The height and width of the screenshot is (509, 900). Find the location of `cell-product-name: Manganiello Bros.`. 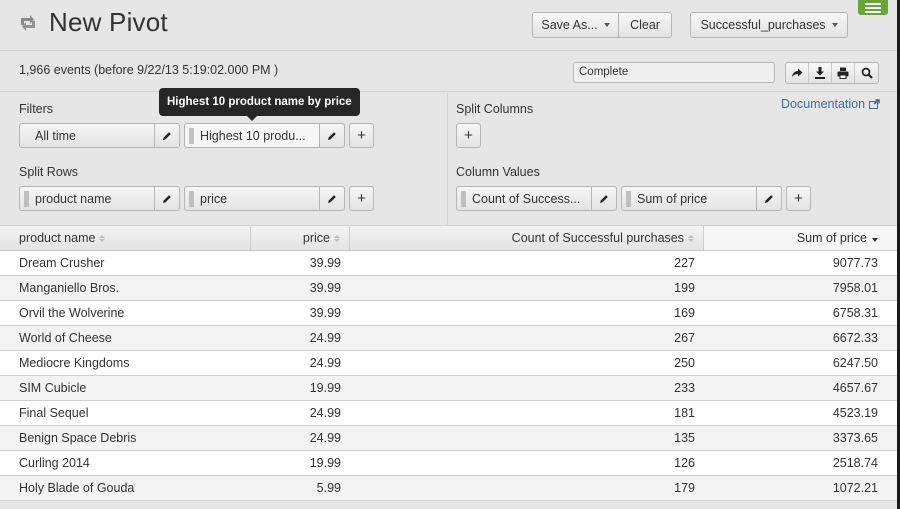

cell-product-name: Manganiello Bros. is located at coordinates (69, 288).